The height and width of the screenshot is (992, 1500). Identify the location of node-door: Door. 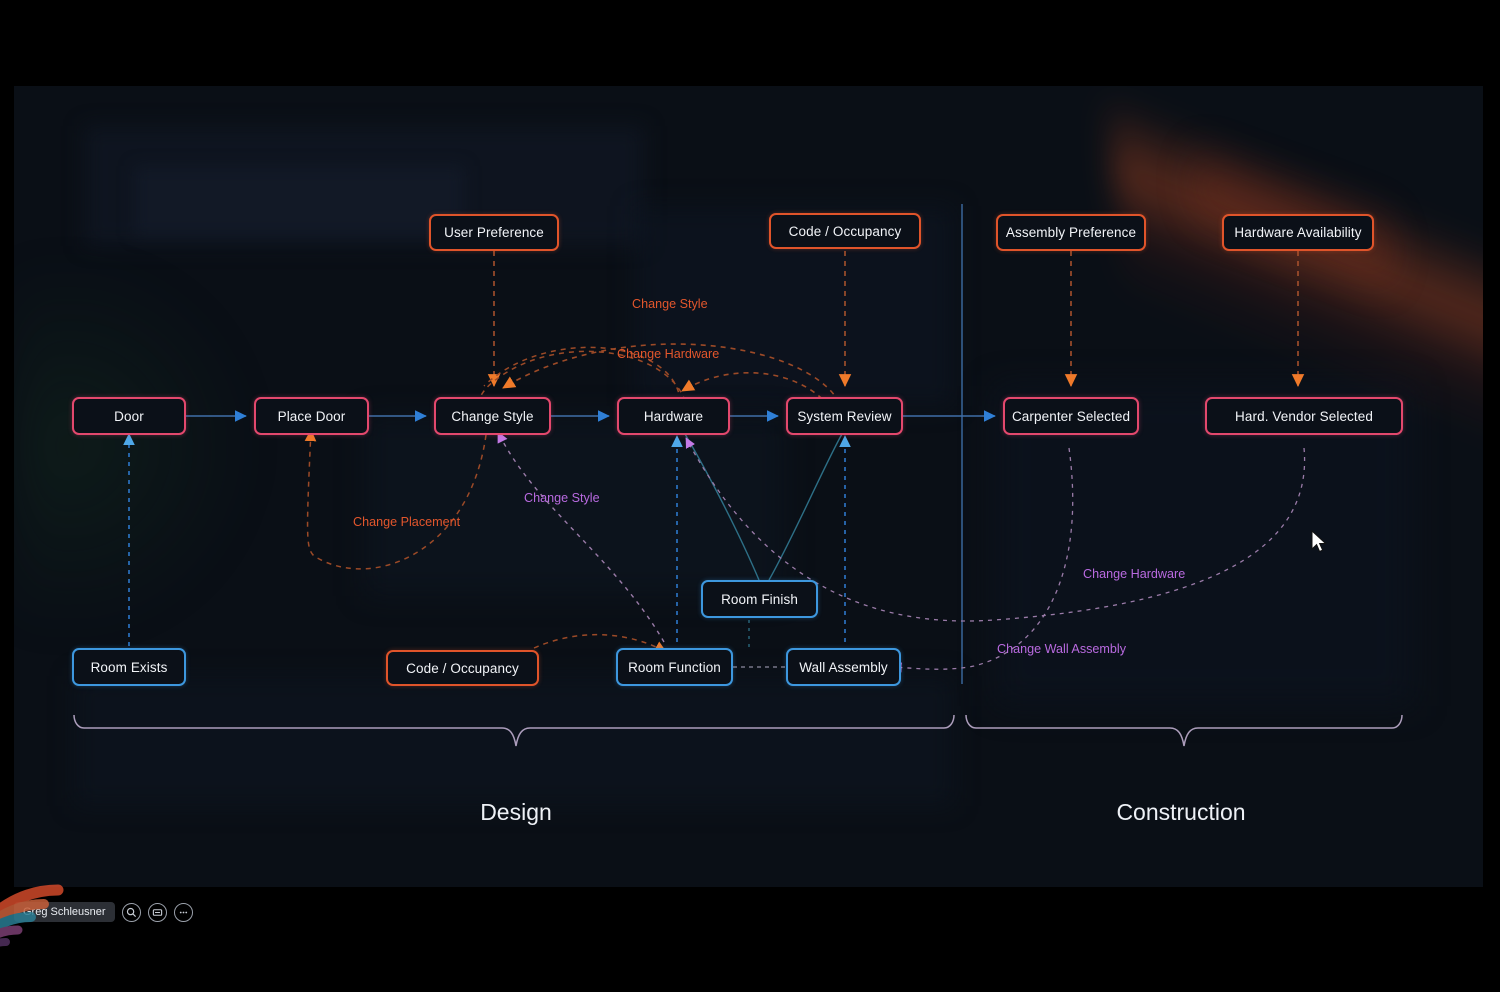
(129, 416).